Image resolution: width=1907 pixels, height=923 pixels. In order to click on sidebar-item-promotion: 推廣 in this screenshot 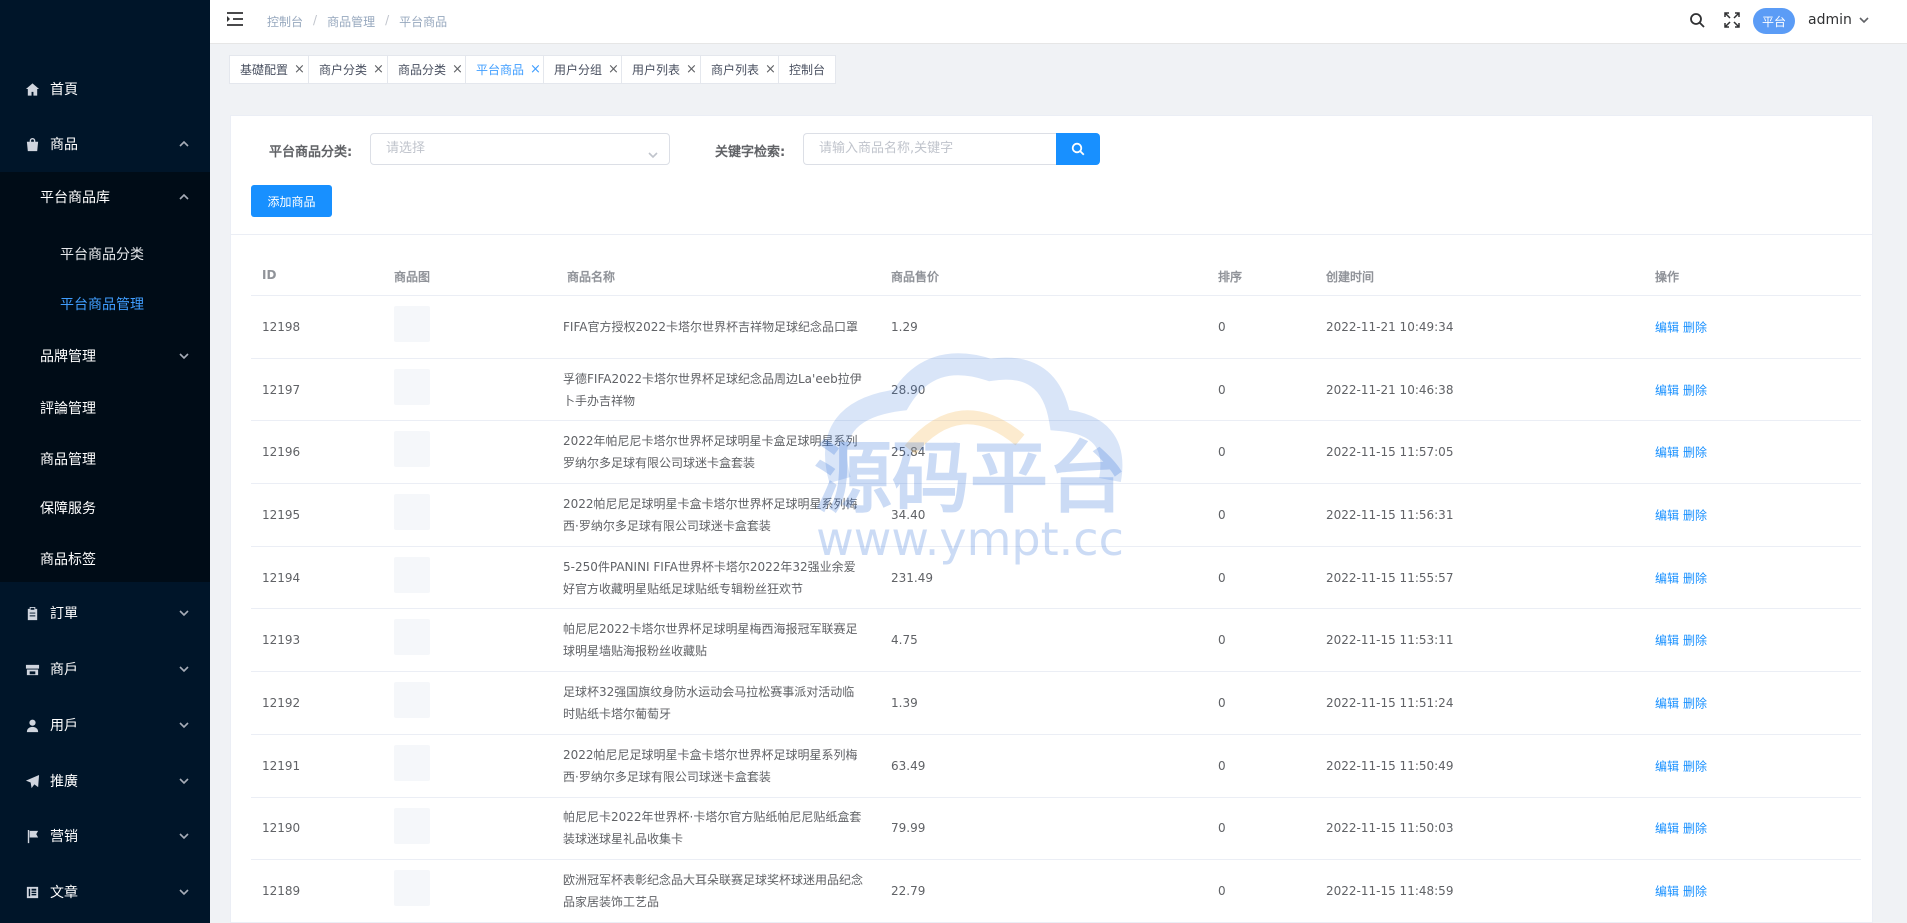, I will do `click(105, 781)`.